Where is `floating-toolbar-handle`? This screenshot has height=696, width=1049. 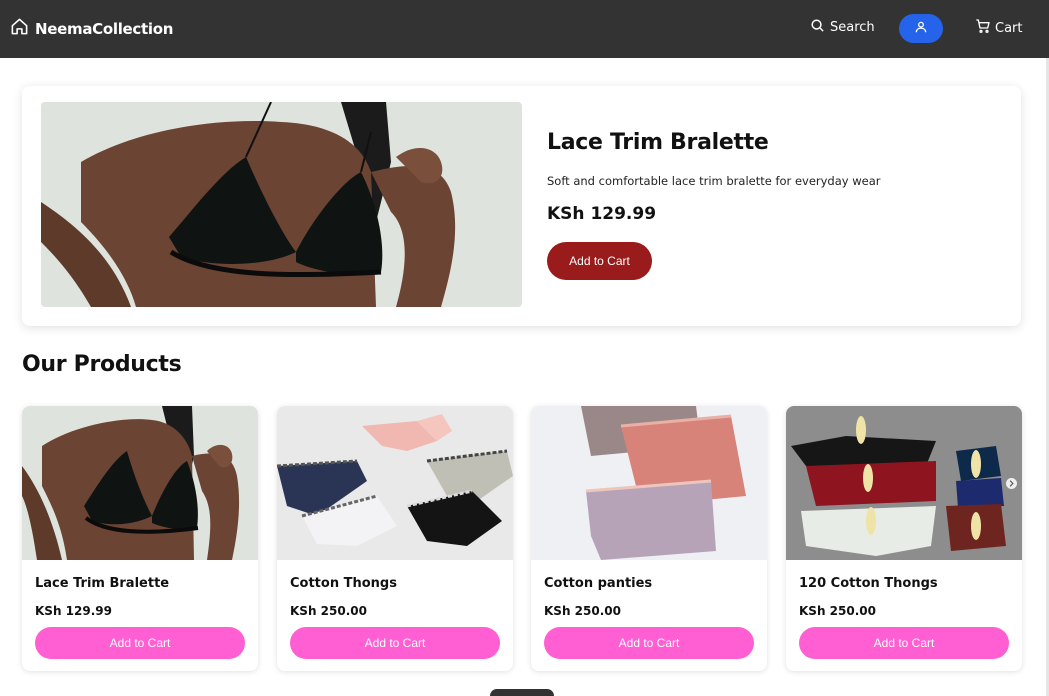
floating-toolbar-handle is located at coordinates (522, 692).